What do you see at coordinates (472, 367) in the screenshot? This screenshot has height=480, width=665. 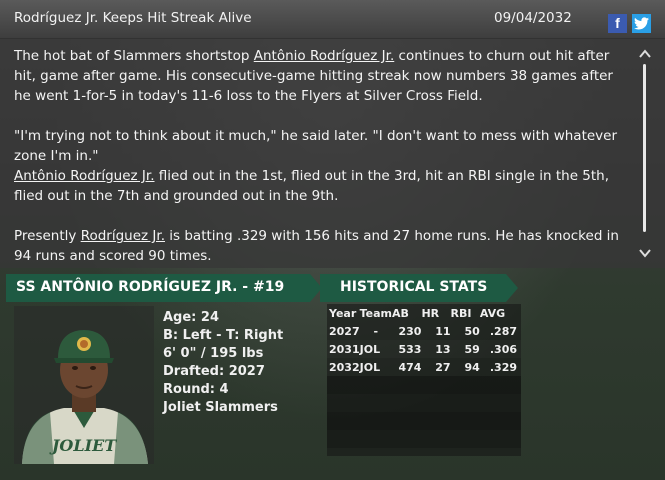 I see `stats-cell: 94` at bounding box center [472, 367].